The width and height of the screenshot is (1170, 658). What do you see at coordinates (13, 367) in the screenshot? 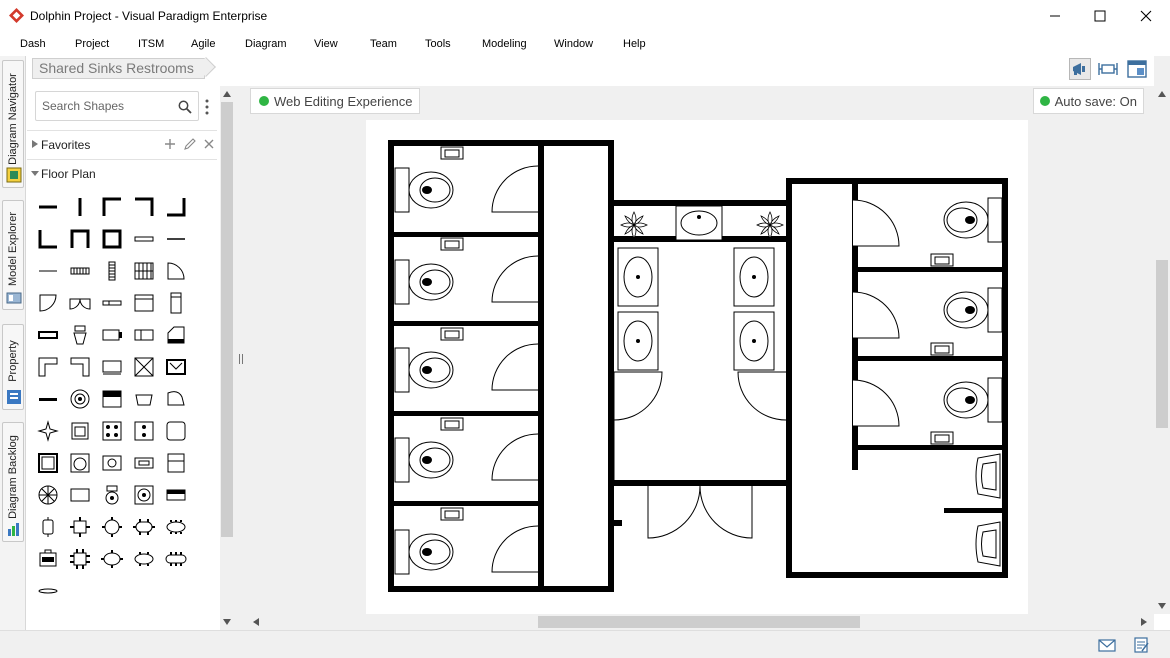
I see `tab-property: Property` at bounding box center [13, 367].